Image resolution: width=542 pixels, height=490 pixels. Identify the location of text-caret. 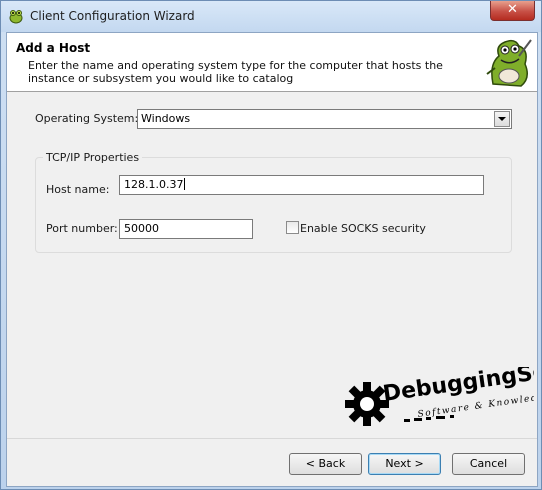
(185, 184).